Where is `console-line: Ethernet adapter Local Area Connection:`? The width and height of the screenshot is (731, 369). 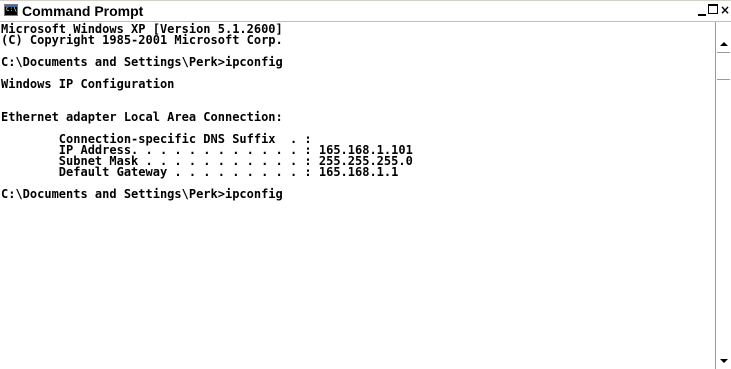
console-line: Ethernet adapter Local Area Connection: is located at coordinates (142, 117).